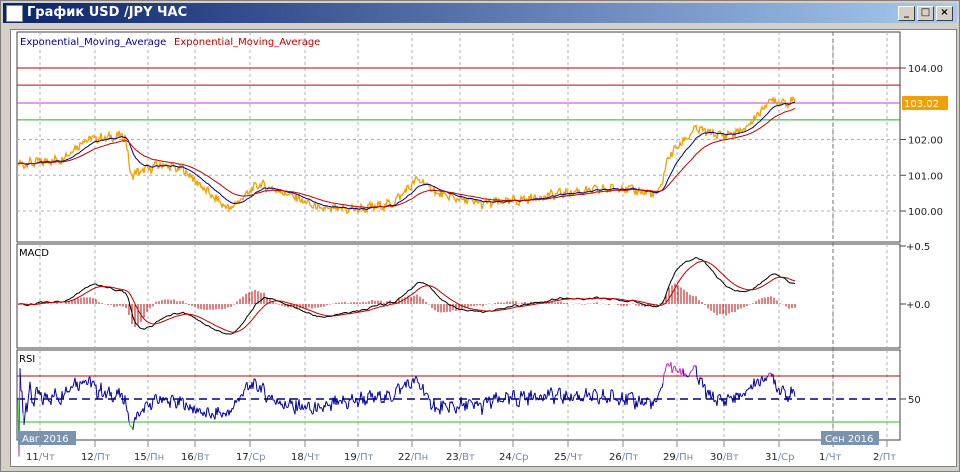  Describe the element at coordinates (918, 247) in the screenshot. I see `macd-tick-label: +0.5` at that location.